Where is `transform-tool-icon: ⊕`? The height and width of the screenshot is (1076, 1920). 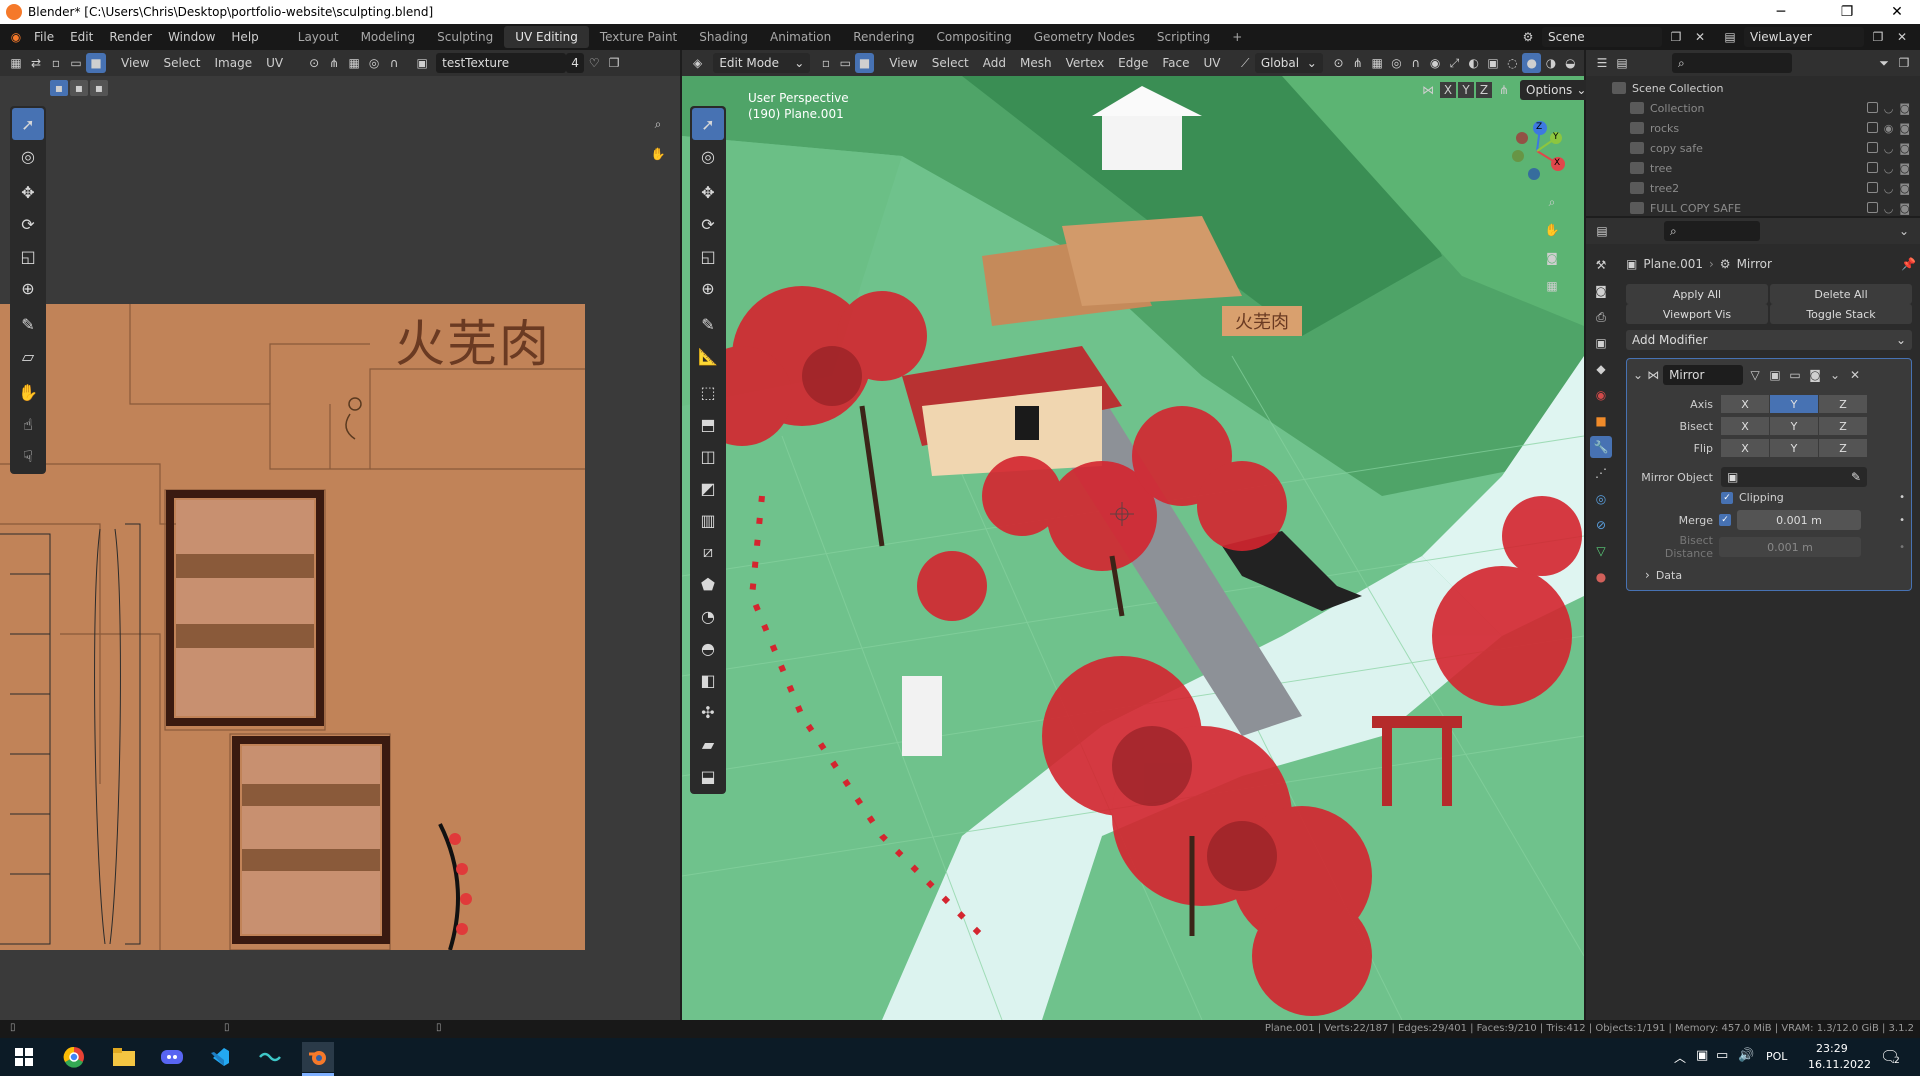 transform-tool-icon: ⊕ is located at coordinates (28, 288).